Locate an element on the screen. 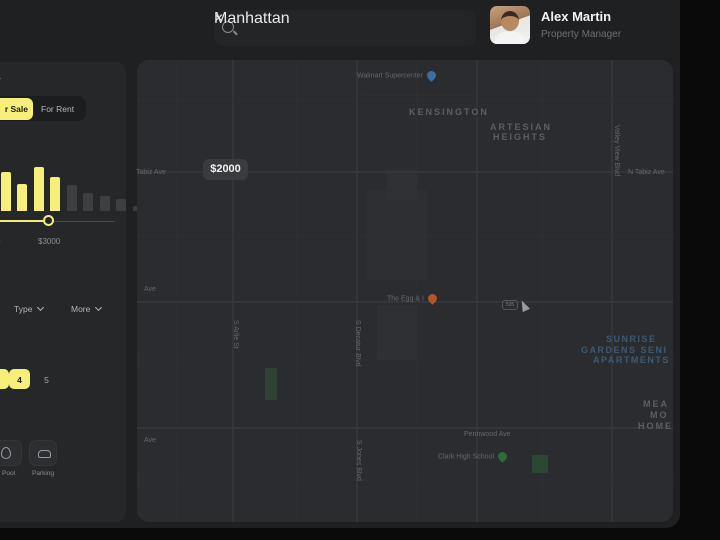 The width and height of the screenshot is (720, 540). close-icon: × is located at coordinates (218, 19).